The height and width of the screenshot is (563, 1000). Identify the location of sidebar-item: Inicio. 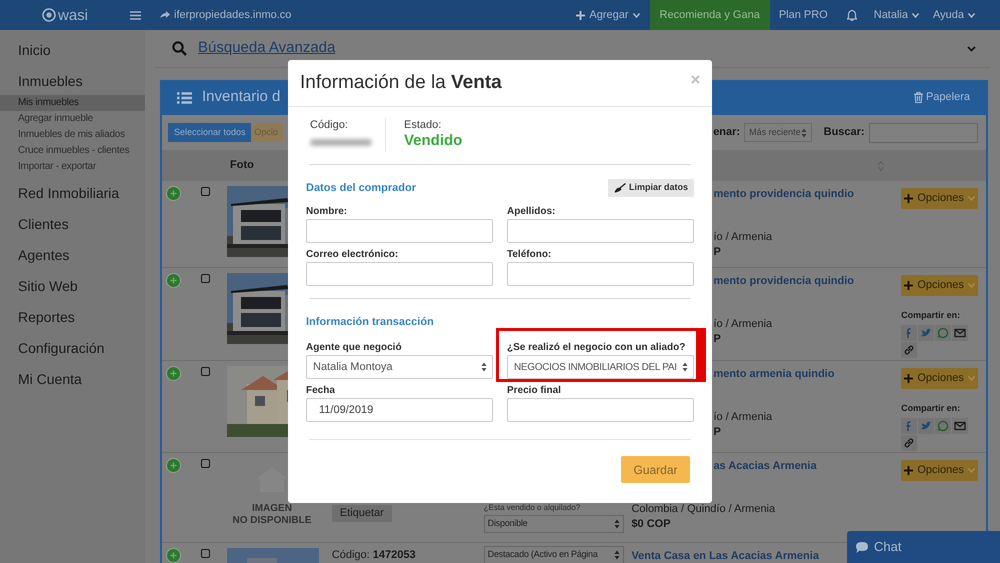
(72, 55).